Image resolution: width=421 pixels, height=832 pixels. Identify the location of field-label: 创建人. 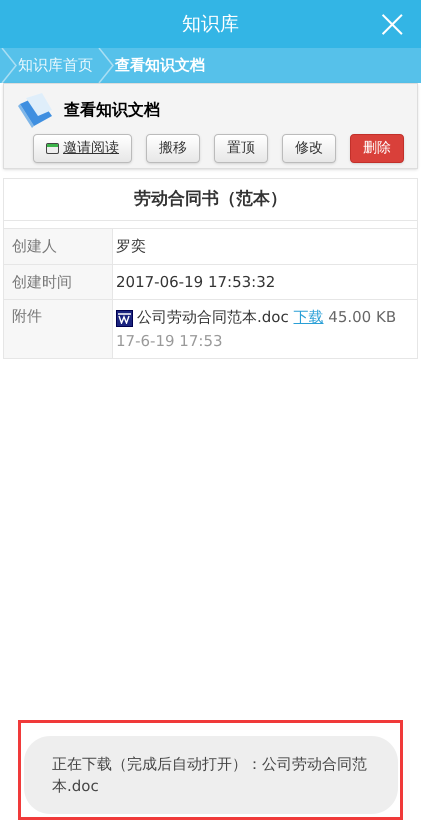
(34, 246).